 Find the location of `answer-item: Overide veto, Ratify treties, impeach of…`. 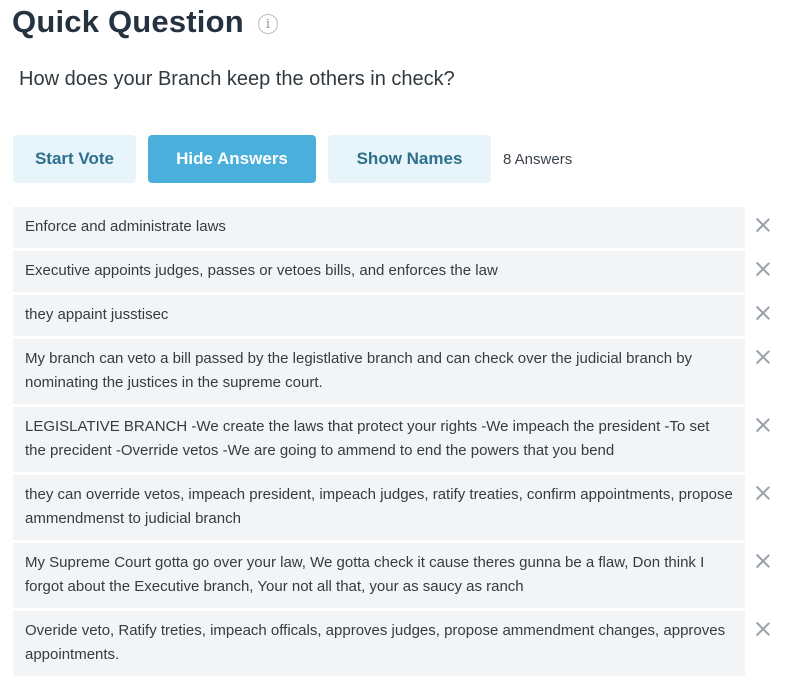

answer-item: Overide veto, Ratify treties, impeach of… is located at coordinates (398, 643).